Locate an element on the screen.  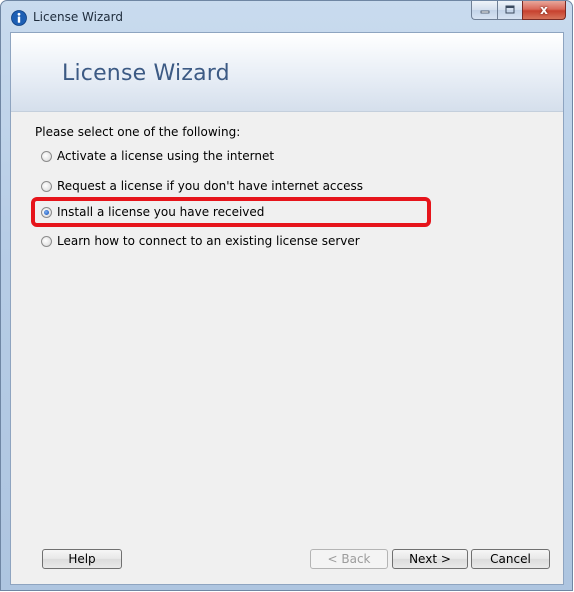
banner-title: License Wizard is located at coordinates (146, 73).